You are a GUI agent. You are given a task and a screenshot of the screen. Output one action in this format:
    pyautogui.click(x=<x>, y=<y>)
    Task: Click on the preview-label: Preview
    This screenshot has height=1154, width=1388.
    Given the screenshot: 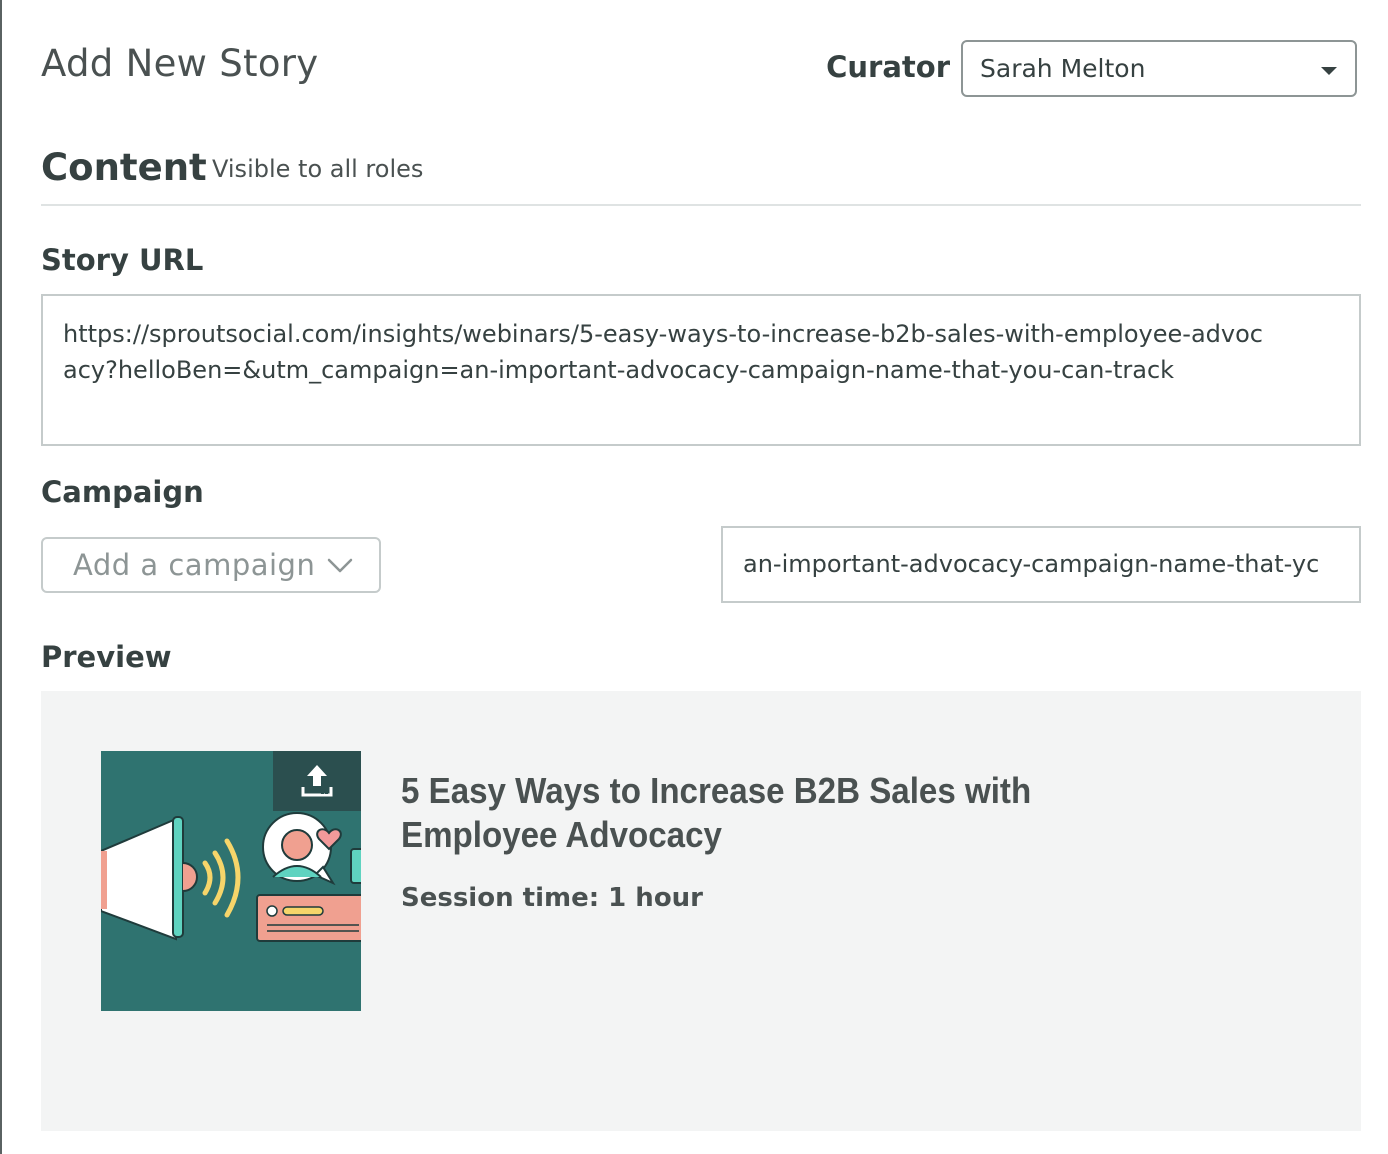 What is the action you would take?
    pyautogui.click(x=106, y=657)
    